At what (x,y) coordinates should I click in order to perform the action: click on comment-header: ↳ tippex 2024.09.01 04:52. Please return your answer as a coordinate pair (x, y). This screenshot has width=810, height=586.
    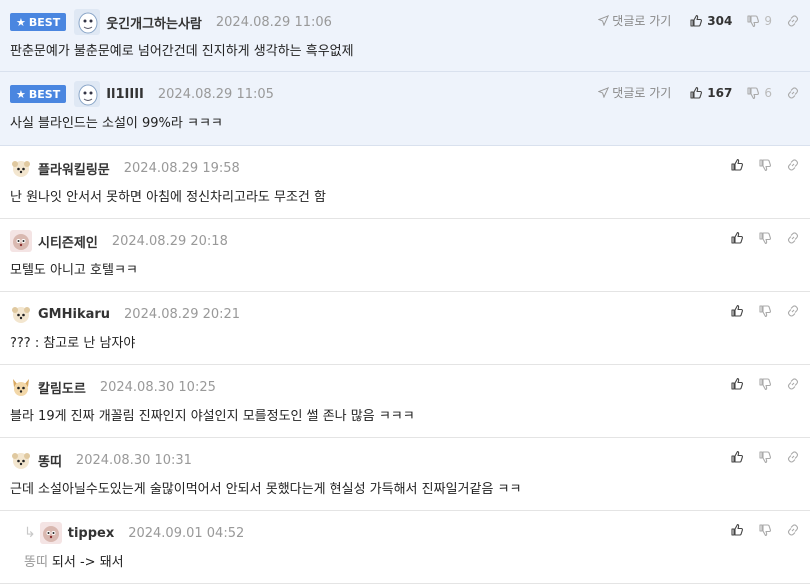
    Looking at the image, I should click on (134, 533).